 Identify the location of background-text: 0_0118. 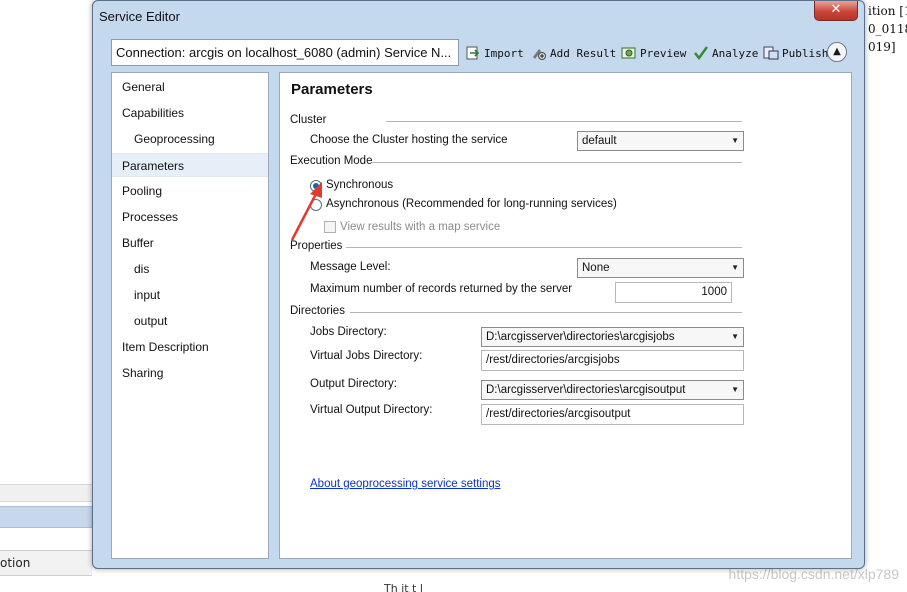
(887, 29).